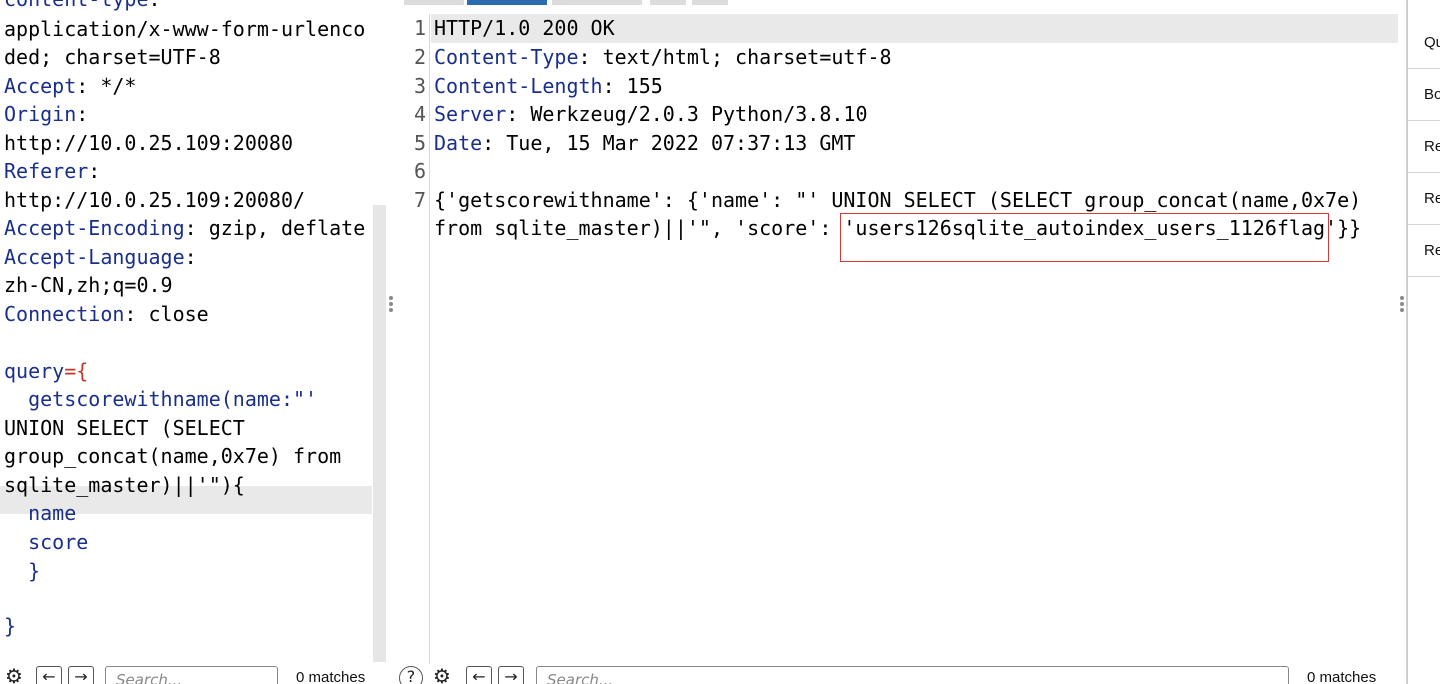 This screenshot has height=684, width=1440. Describe the element at coordinates (1424, 43) in the screenshot. I see `sidebar-item: Qu` at that location.